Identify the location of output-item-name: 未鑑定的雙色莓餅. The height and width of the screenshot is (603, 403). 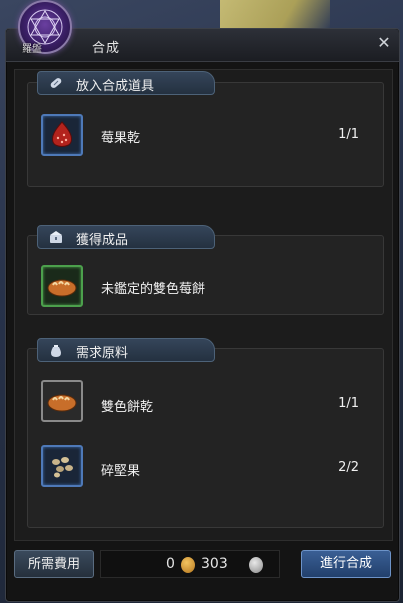
(153, 289).